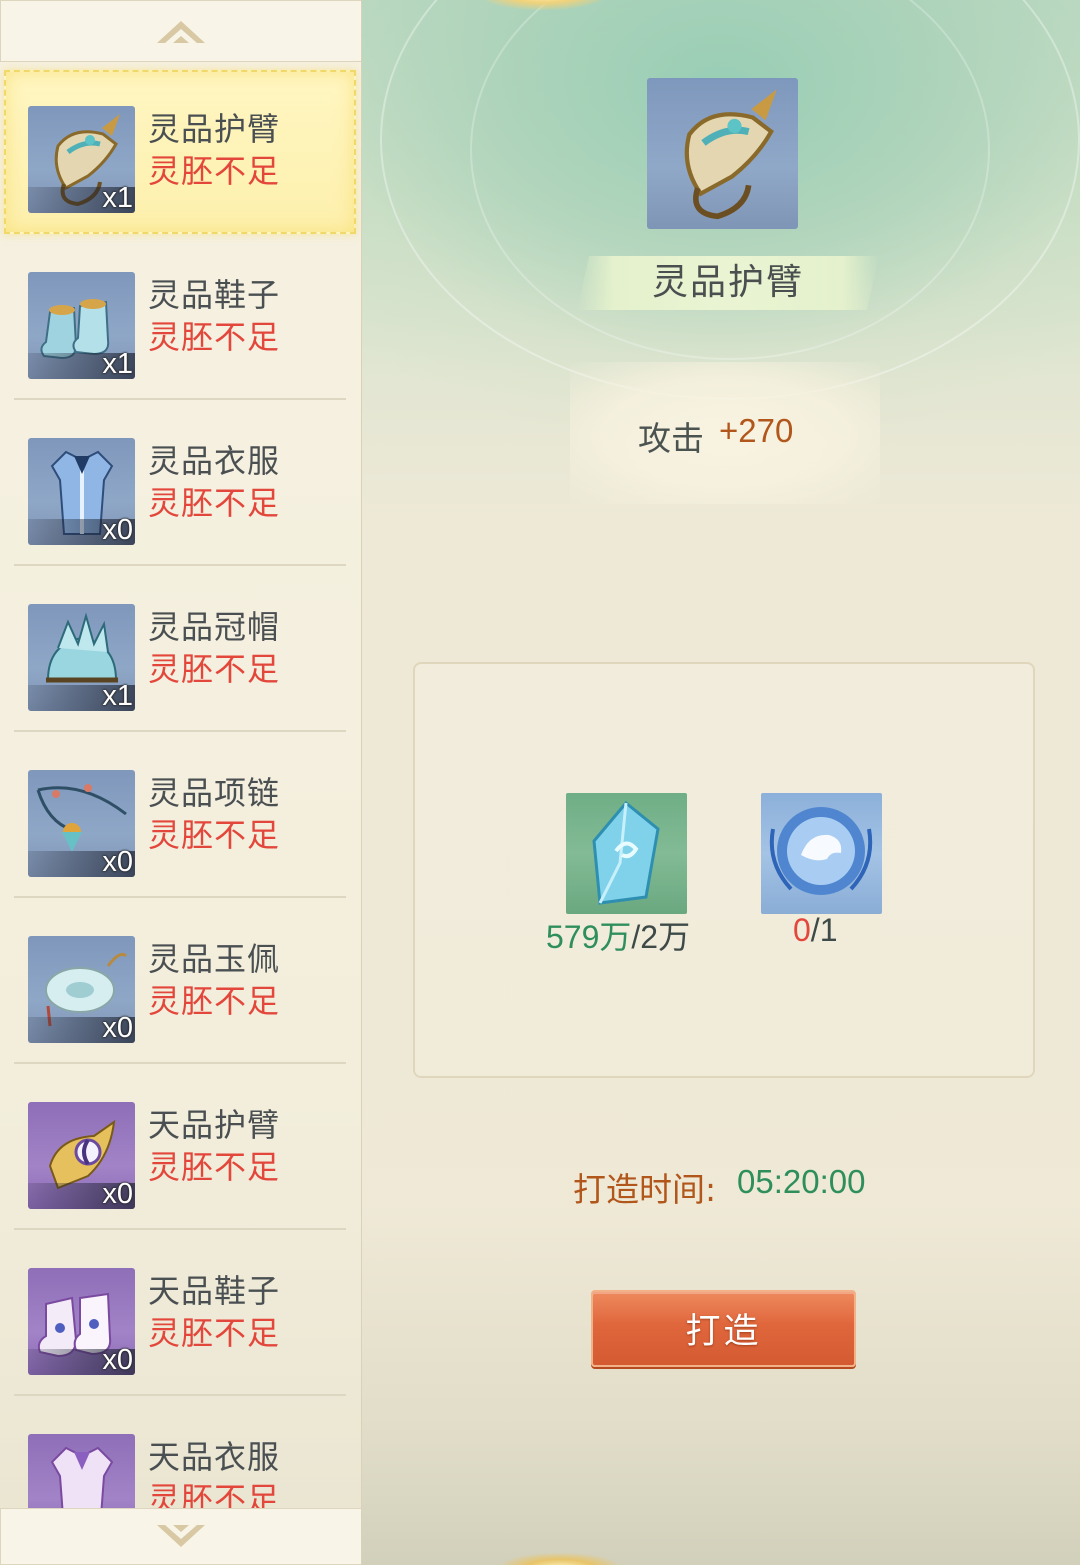  I want to click on item-name: 灵品衣服, so click(214, 461).